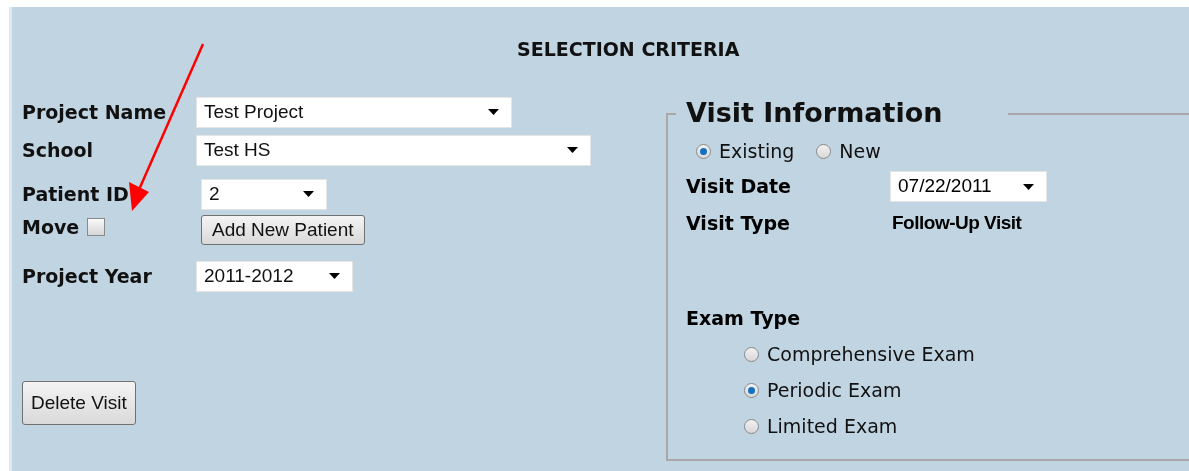  Describe the element at coordinates (834, 390) in the screenshot. I see `radio-label: Periodic Exam` at that location.